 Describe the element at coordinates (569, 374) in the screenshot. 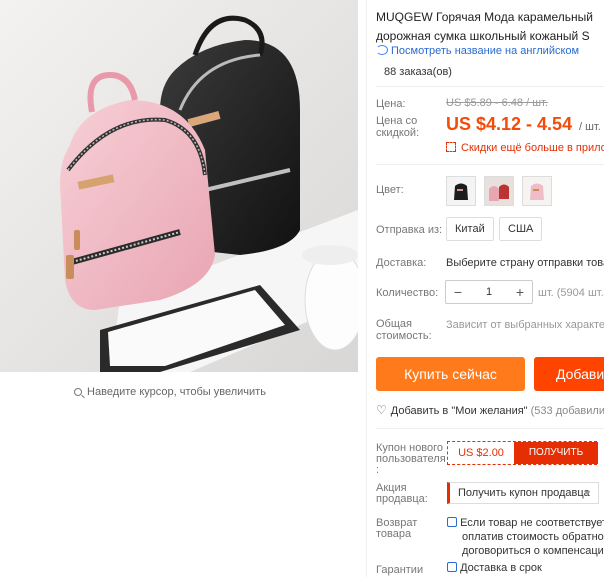

I see `add-to-cart-button: Добави` at that location.